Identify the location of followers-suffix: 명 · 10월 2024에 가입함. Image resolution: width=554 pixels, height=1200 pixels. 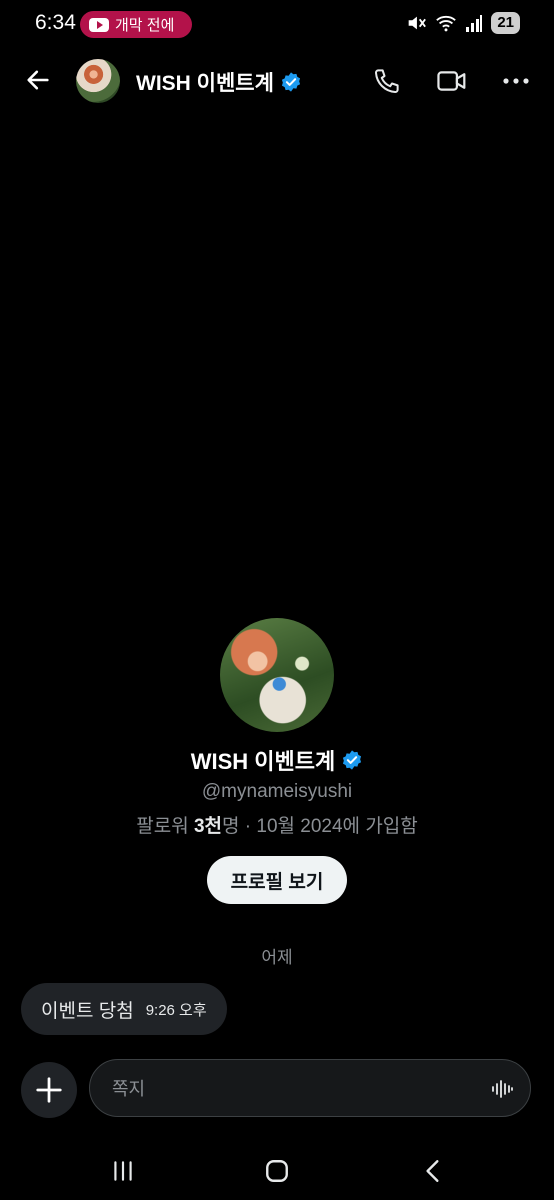
(320, 826).